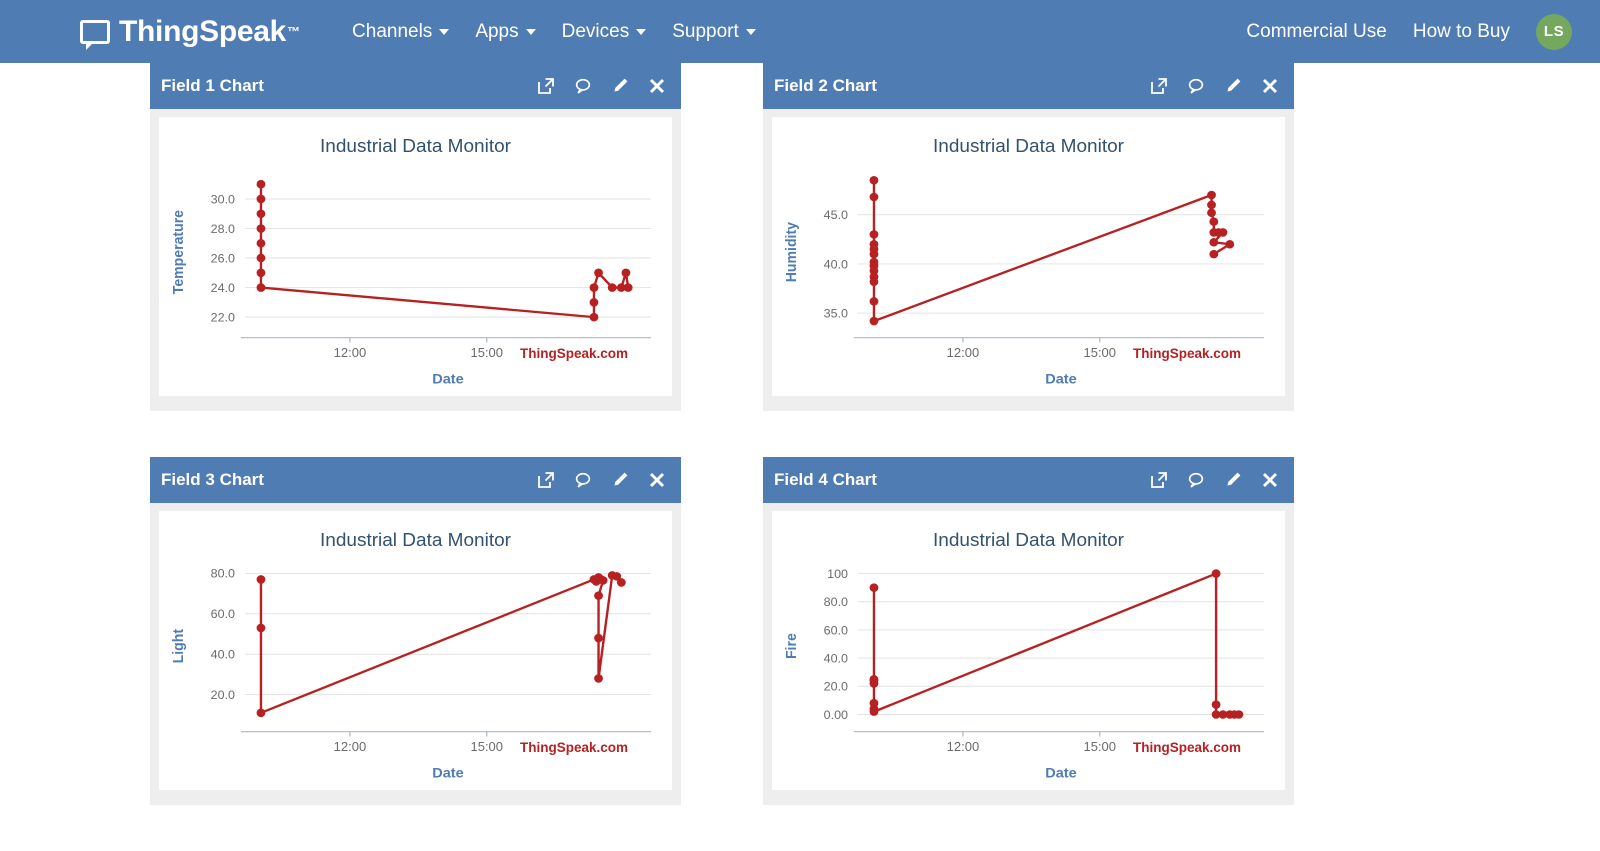  What do you see at coordinates (1214, 480) in the screenshot?
I see `field-4-chart-tools` at bounding box center [1214, 480].